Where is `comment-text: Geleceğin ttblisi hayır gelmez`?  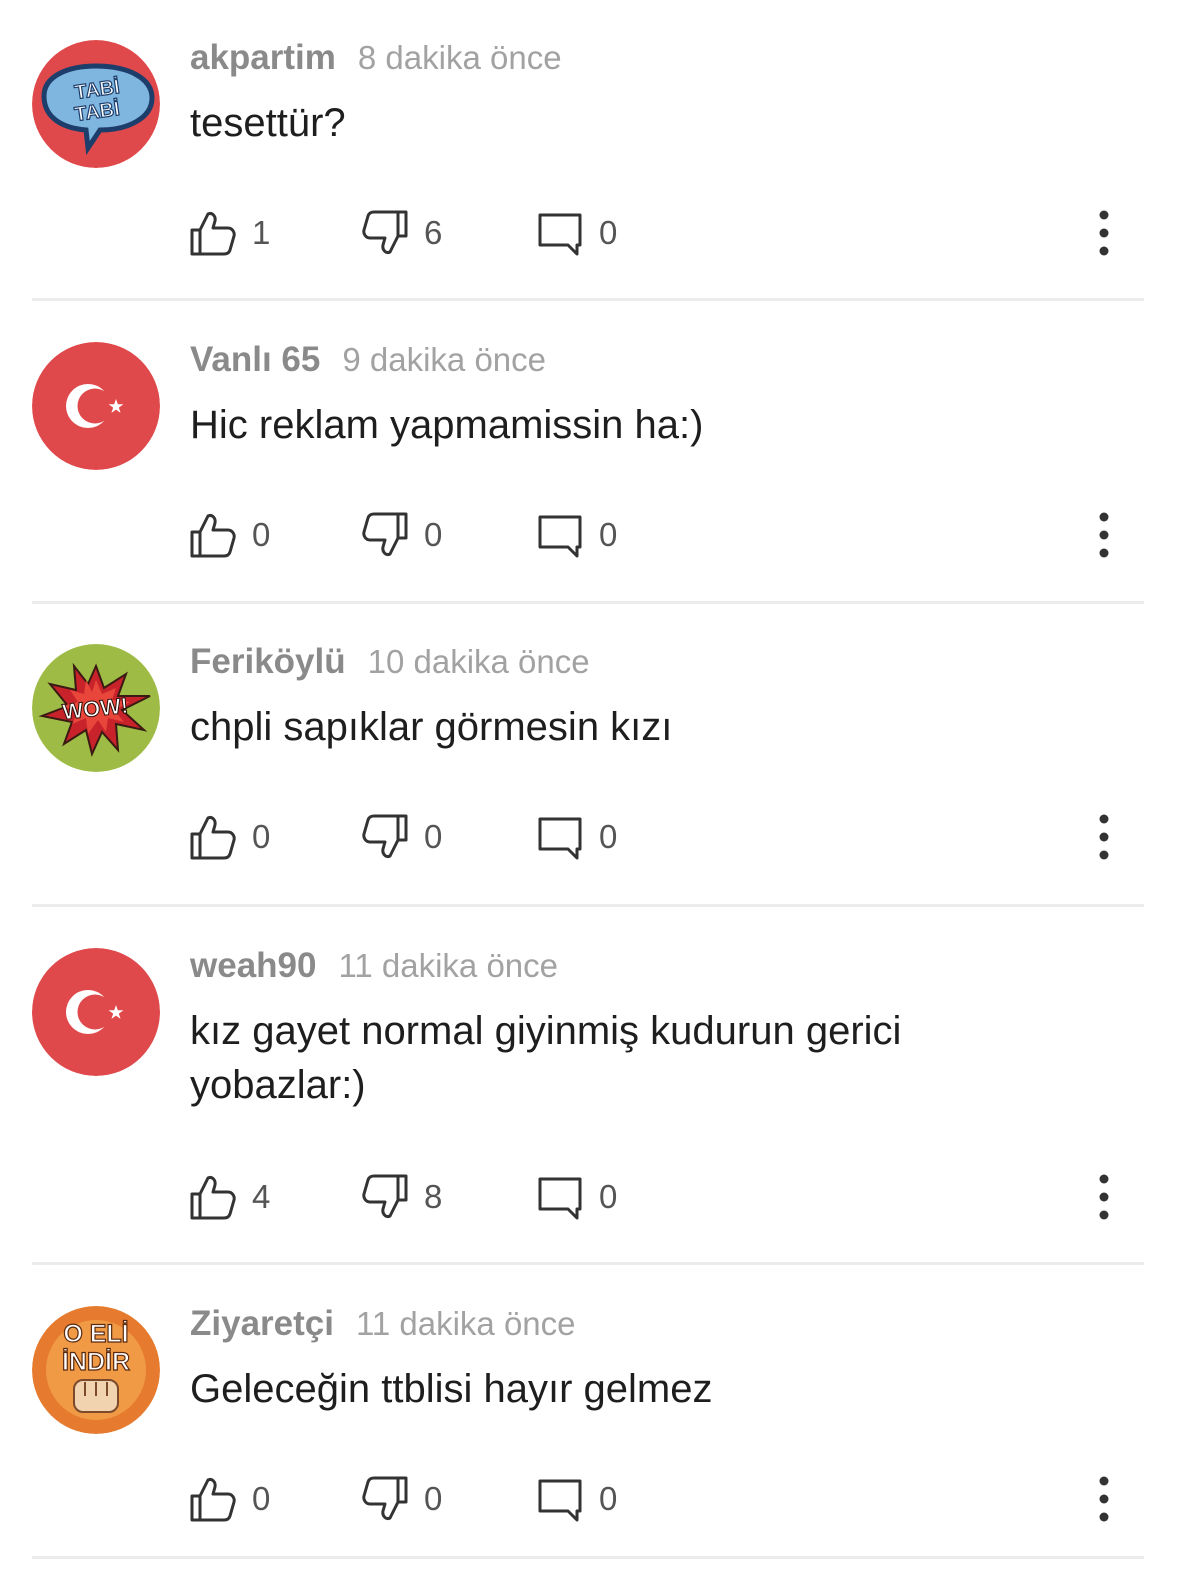
comment-text: Geleceğin ttblisi hayır gelmez is located at coordinates (451, 1389).